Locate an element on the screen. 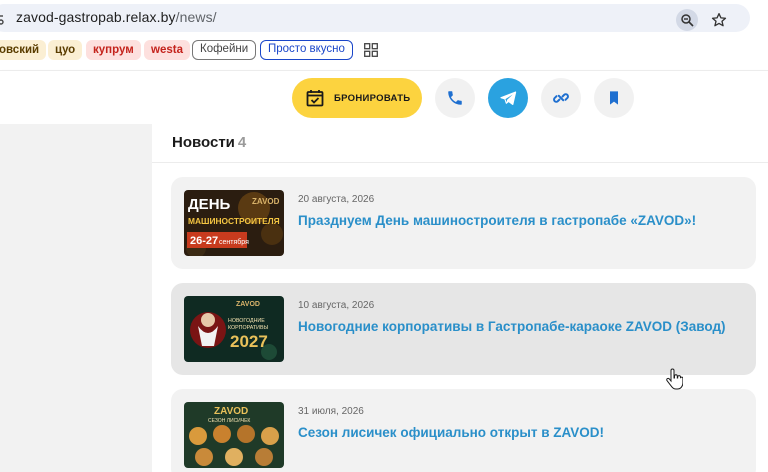 This screenshot has width=768, height=472. bookmark-item: цуо is located at coordinates (65, 50).